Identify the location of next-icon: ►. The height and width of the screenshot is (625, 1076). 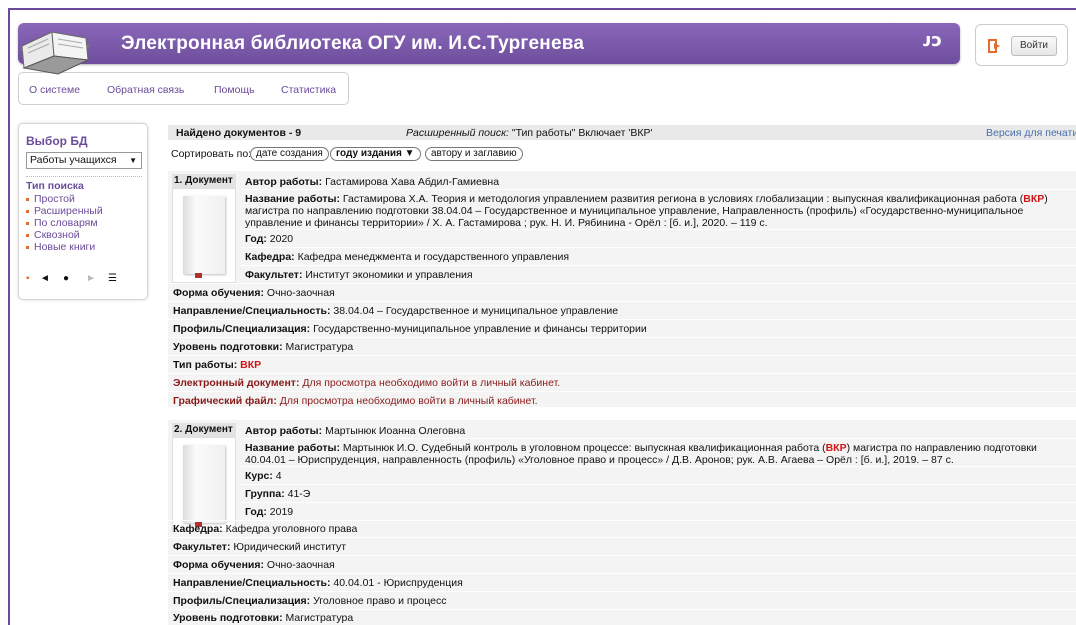
(91, 278).